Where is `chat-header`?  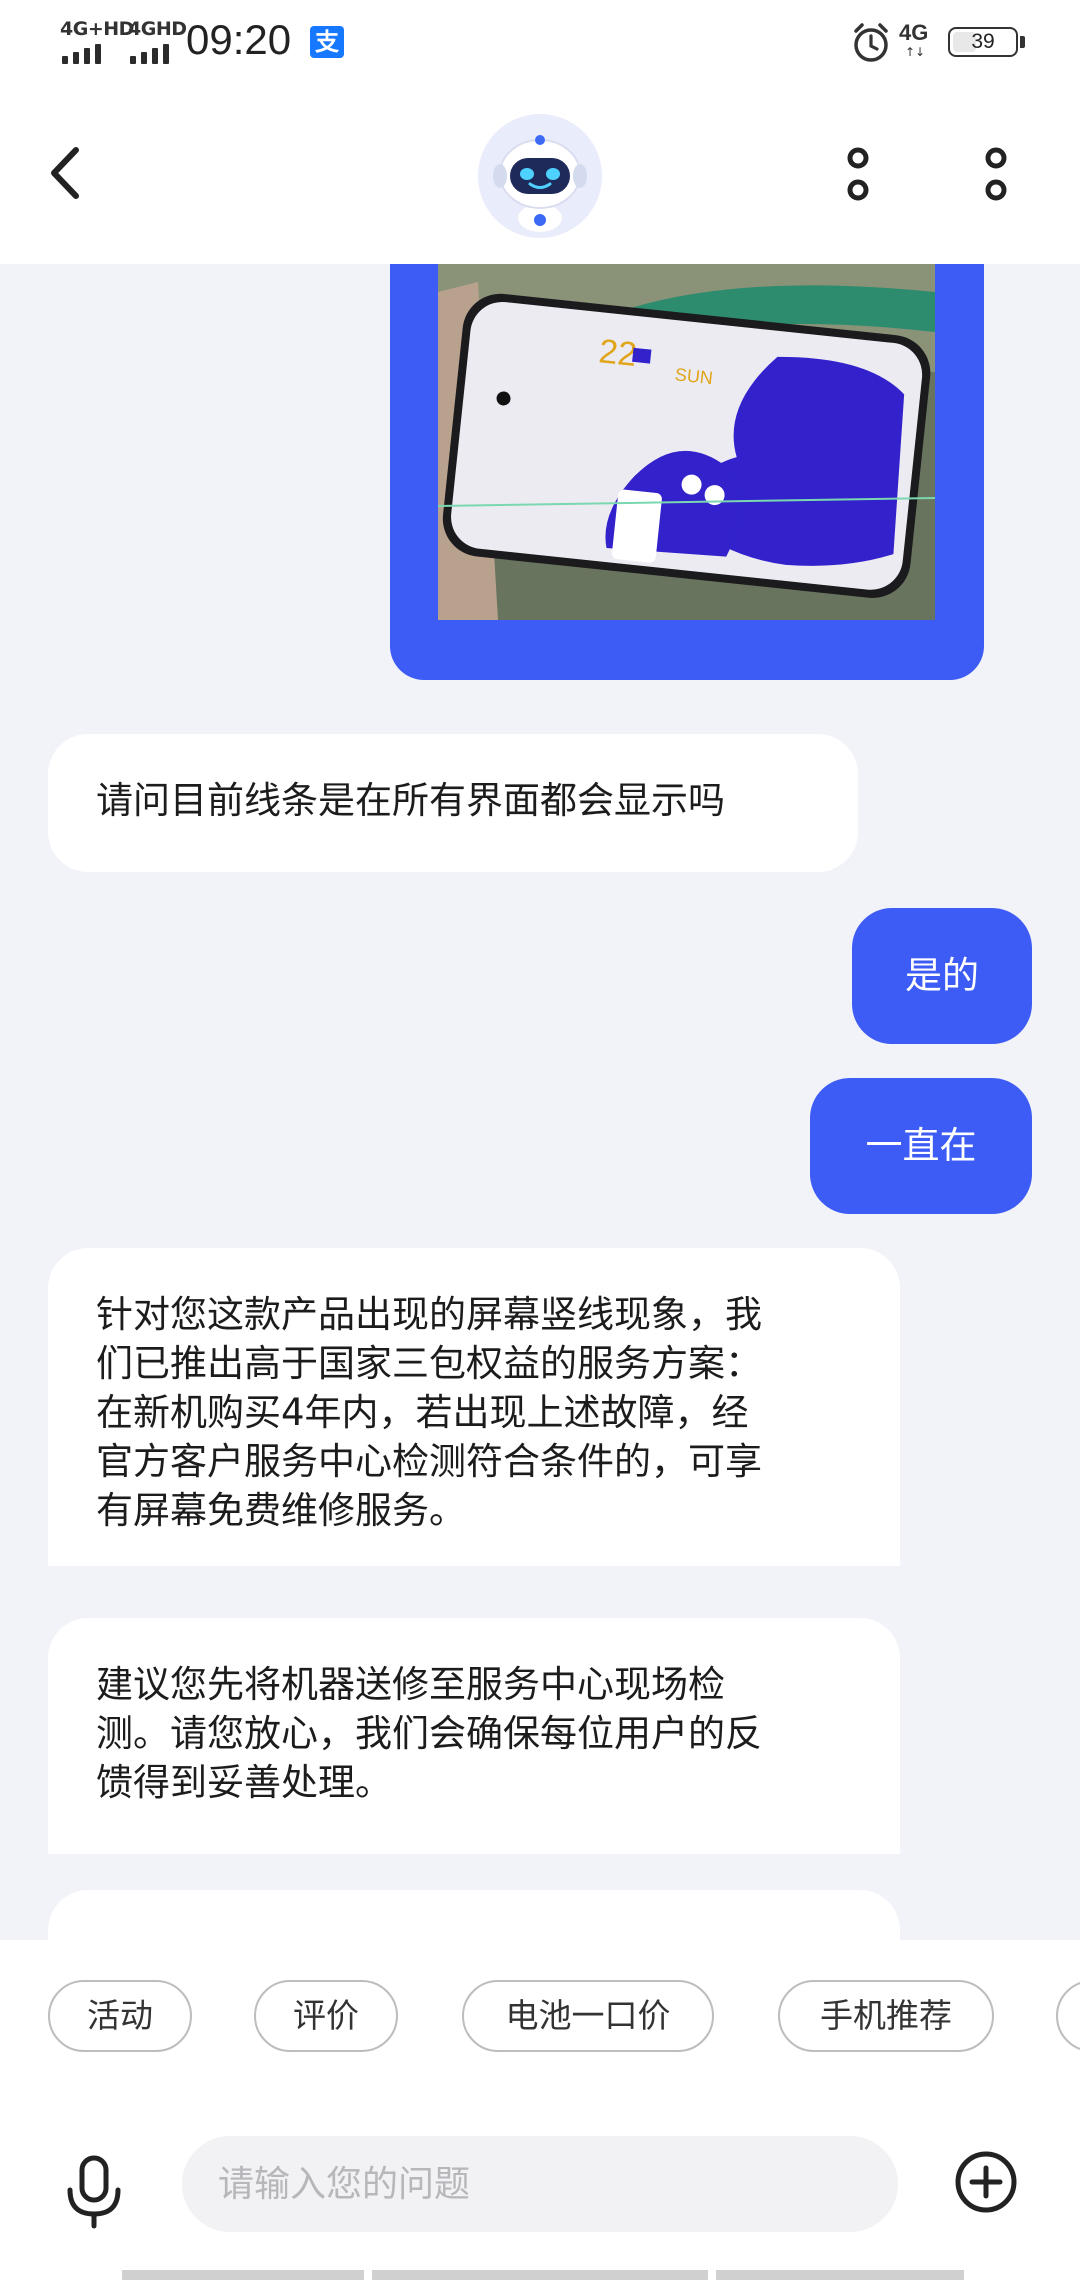
chat-header is located at coordinates (540, 176).